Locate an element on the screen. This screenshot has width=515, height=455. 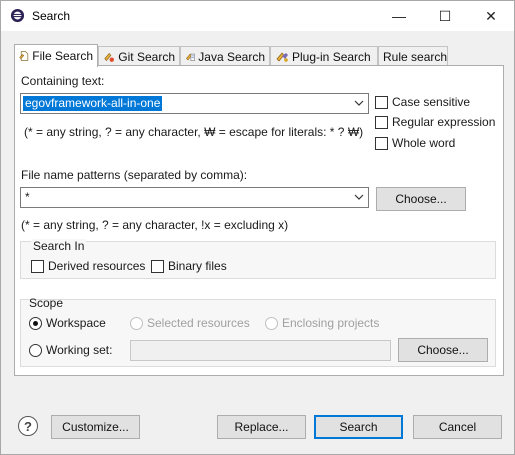
tab-label: File Search is located at coordinates (62, 56).